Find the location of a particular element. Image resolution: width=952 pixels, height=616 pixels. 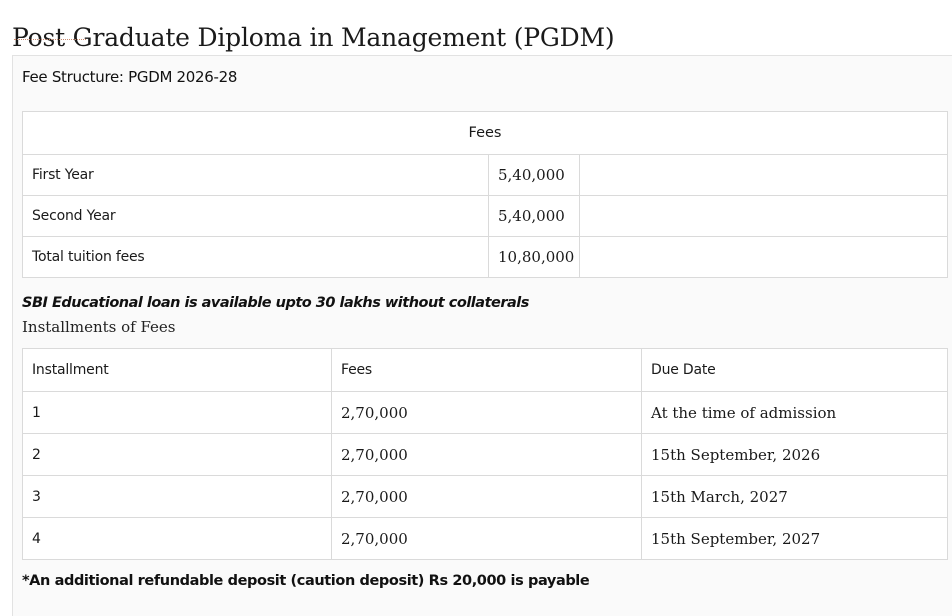

fee-column-header: Fees is located at coordinates (485, 133).